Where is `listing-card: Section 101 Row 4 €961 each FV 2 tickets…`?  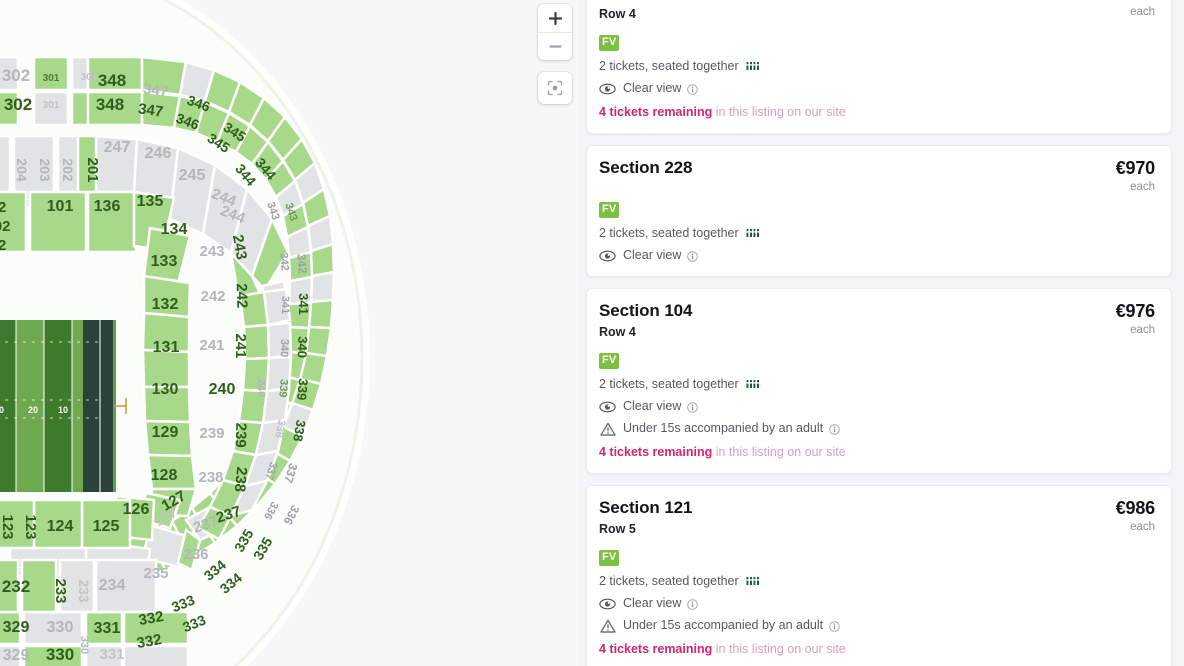 listing-card: Section 101 Row 4 €961 each FV 2 tickets… is located at coordinates (879, 67).